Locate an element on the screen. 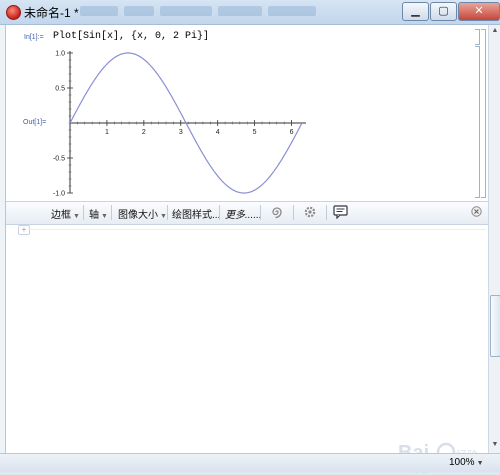  x-tick-label: 1 is located at coordinates (107, 132).